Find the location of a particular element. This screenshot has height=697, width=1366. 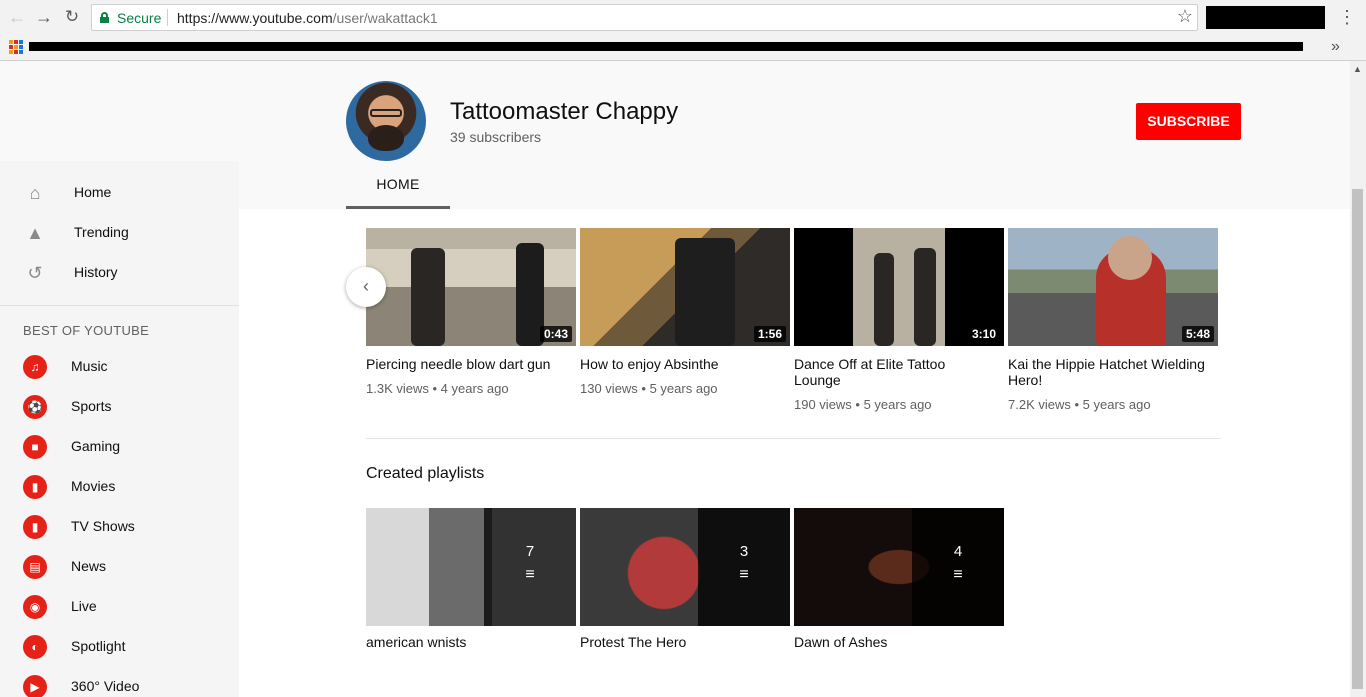

bookmarks-bar: » is located at coordinates (683, 48).